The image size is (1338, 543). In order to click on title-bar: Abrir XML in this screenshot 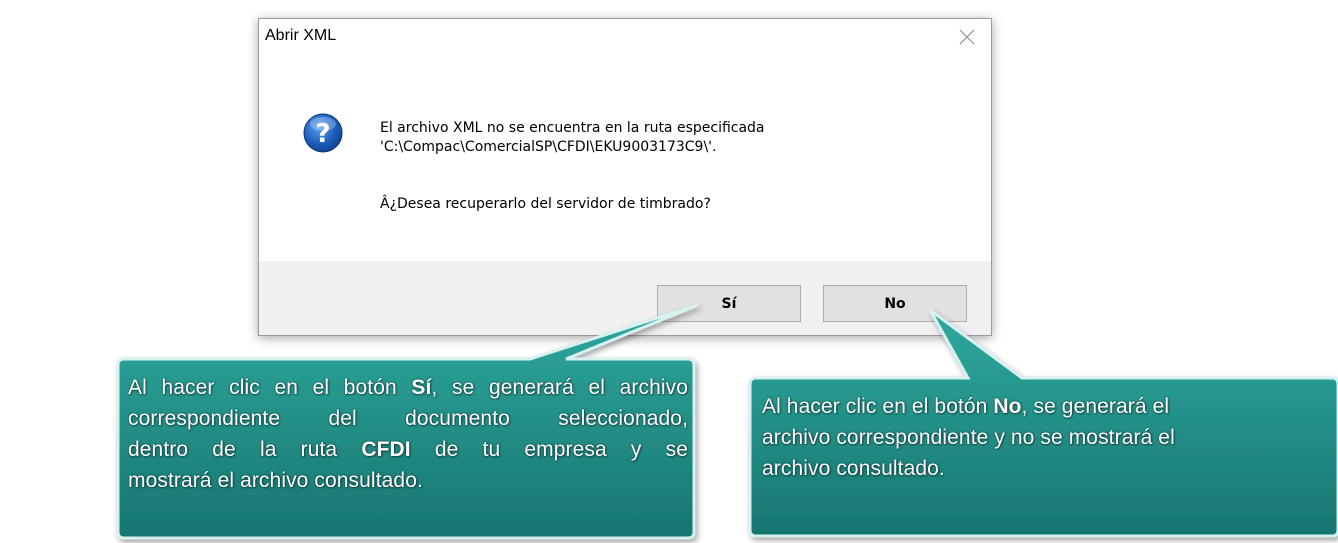, I will do `click(625, 37)`.